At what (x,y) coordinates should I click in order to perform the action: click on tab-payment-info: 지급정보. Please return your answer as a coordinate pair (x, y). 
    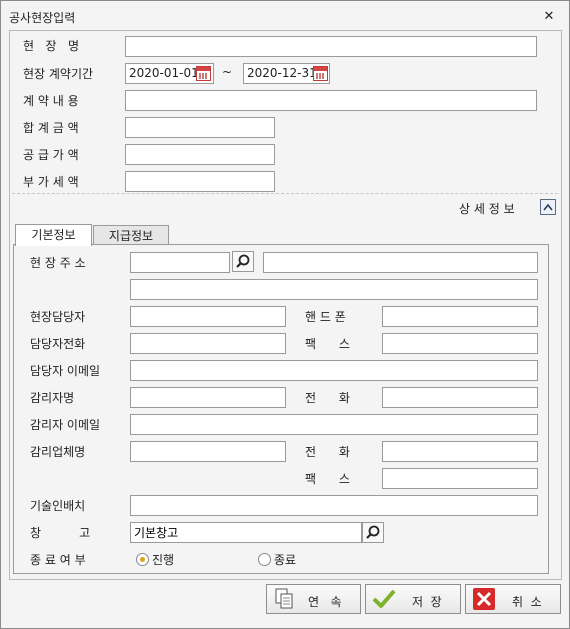
    Looking at the image, I should click on (131, 235).